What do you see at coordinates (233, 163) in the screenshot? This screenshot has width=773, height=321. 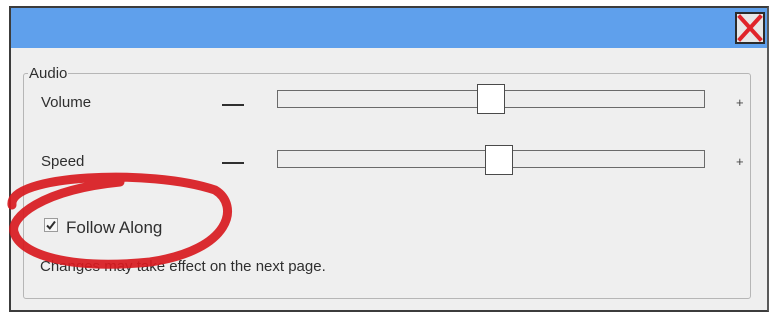 I see `speed-decrease-icon` at bounding box center [233, 163].